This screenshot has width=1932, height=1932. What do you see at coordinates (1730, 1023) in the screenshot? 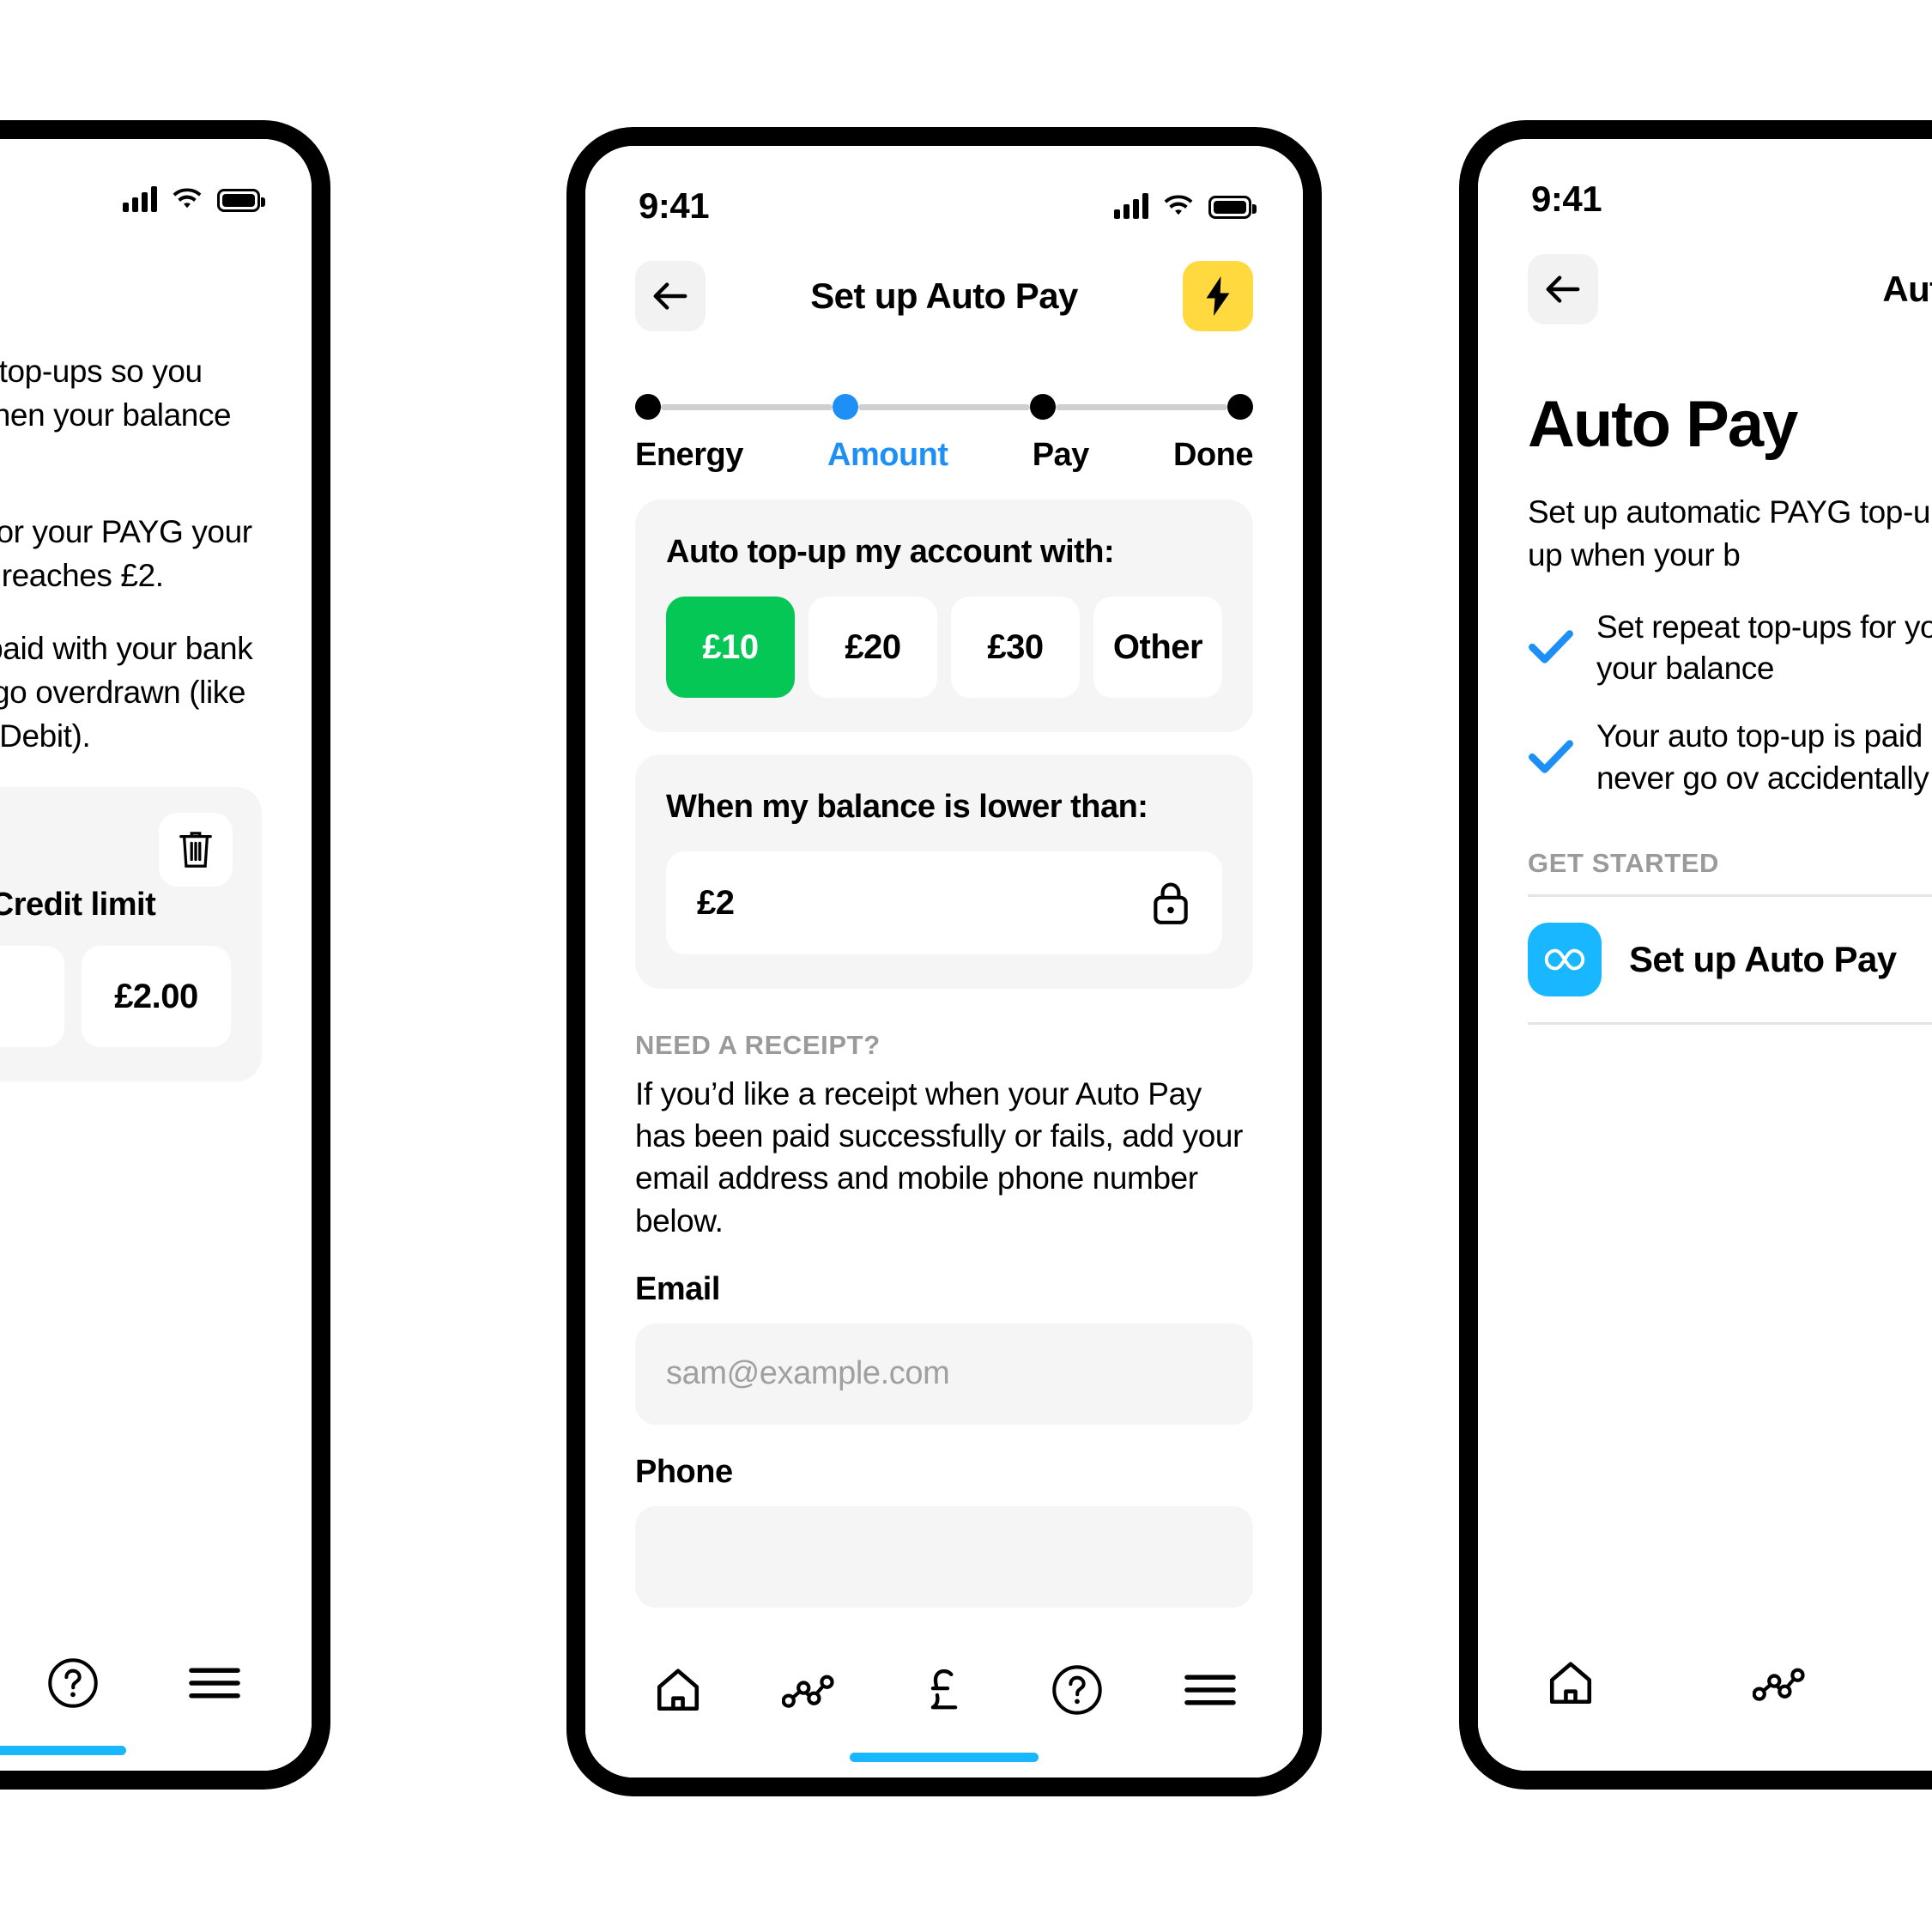
I see `divider` at bounding box center [1730, 1023].